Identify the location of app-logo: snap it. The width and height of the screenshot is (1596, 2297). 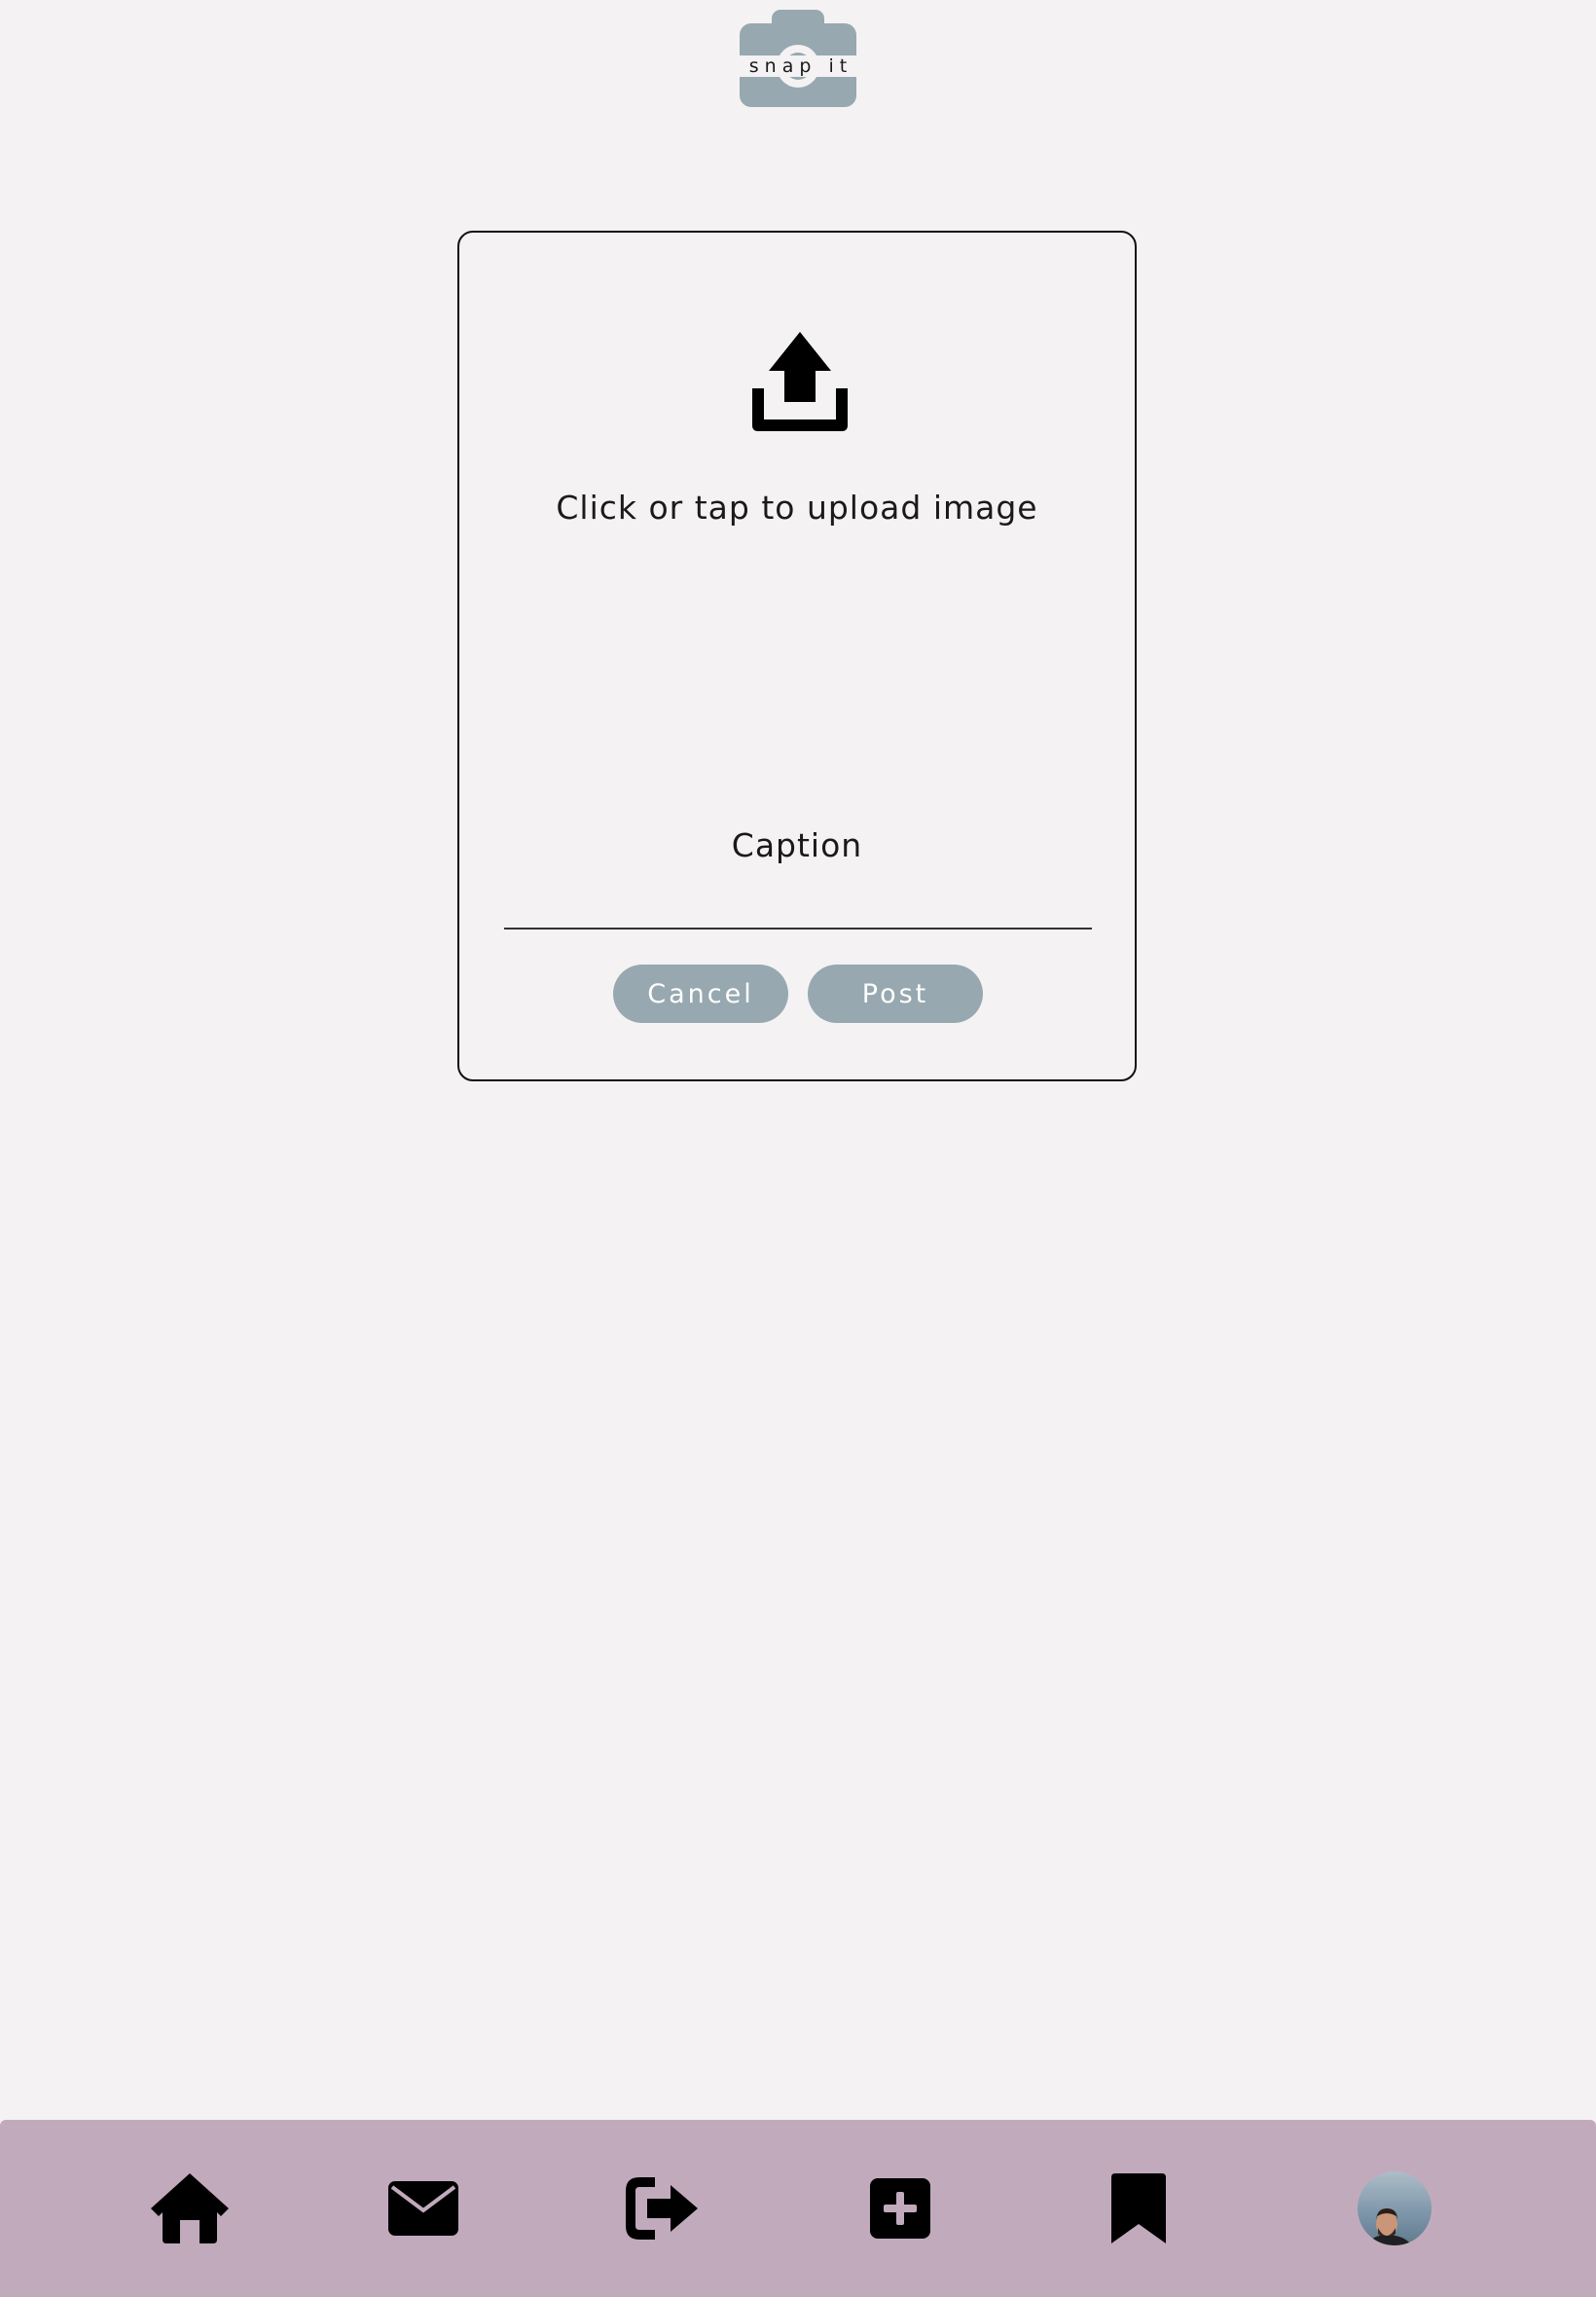
(798, 58).